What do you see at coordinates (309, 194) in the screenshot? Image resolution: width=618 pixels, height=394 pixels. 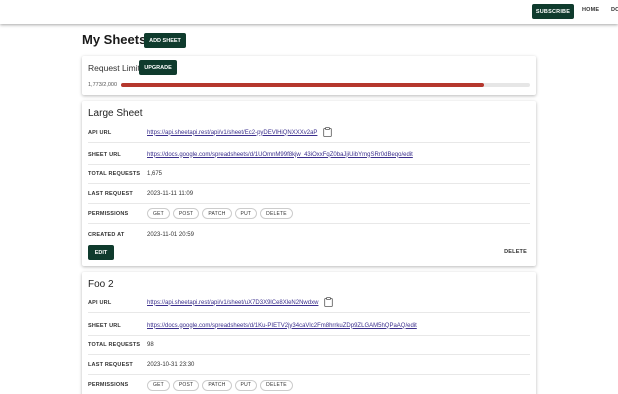 I see `last-request-row: LAST REQUEST 2023-11-11 11:09` at bounding box center [309, 194].